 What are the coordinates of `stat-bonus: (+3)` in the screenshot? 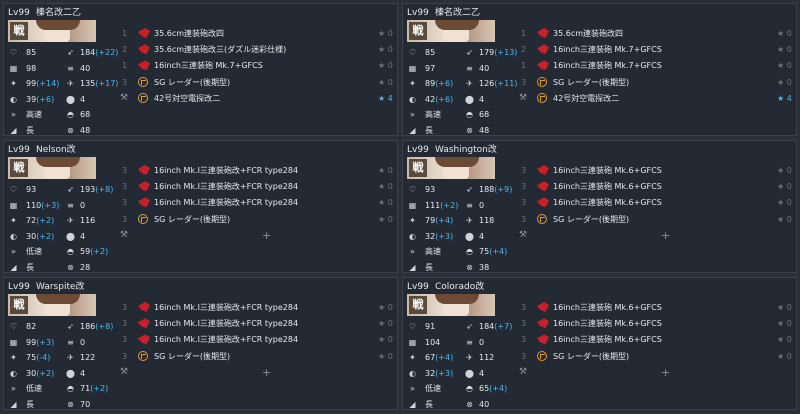 It's located at (45, 342).